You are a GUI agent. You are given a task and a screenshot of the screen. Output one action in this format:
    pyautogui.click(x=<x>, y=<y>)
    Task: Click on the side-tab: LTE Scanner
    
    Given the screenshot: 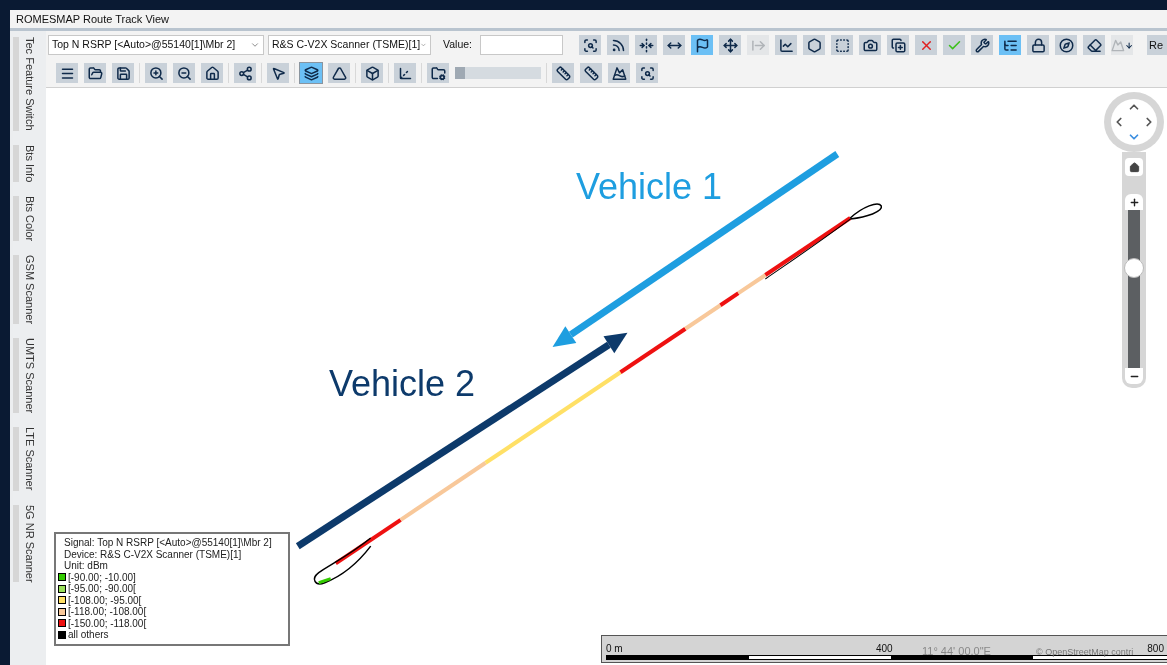 What is the action you would take?
    pyautogui.click(x=28, y=459)
    